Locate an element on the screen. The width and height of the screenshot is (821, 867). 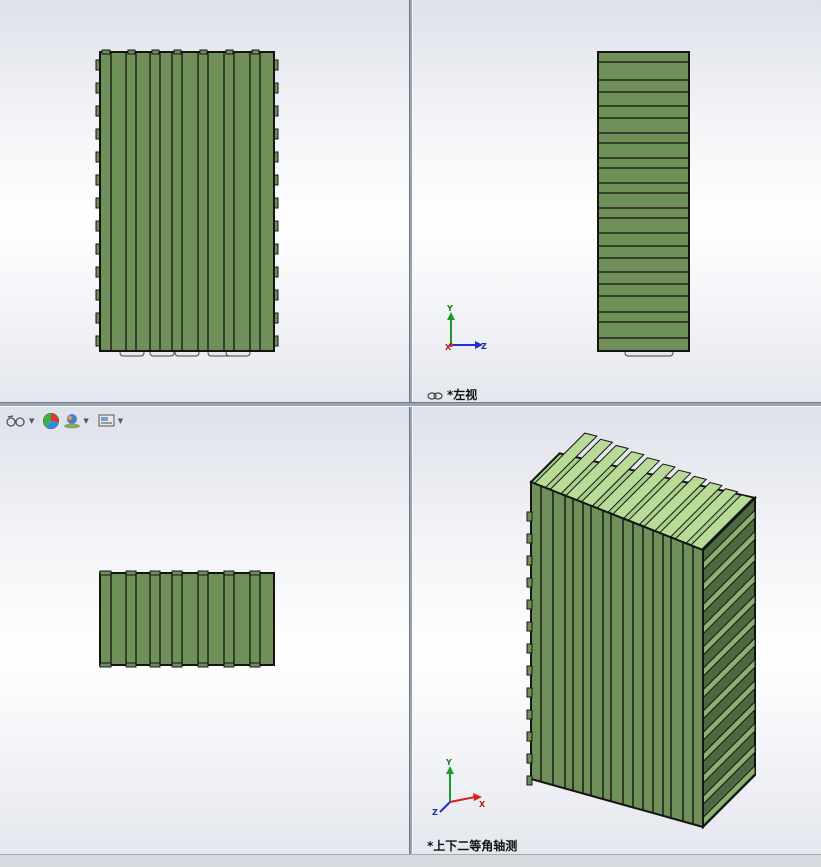
display-style-button: ▼ is located at coordinates (113, 421).